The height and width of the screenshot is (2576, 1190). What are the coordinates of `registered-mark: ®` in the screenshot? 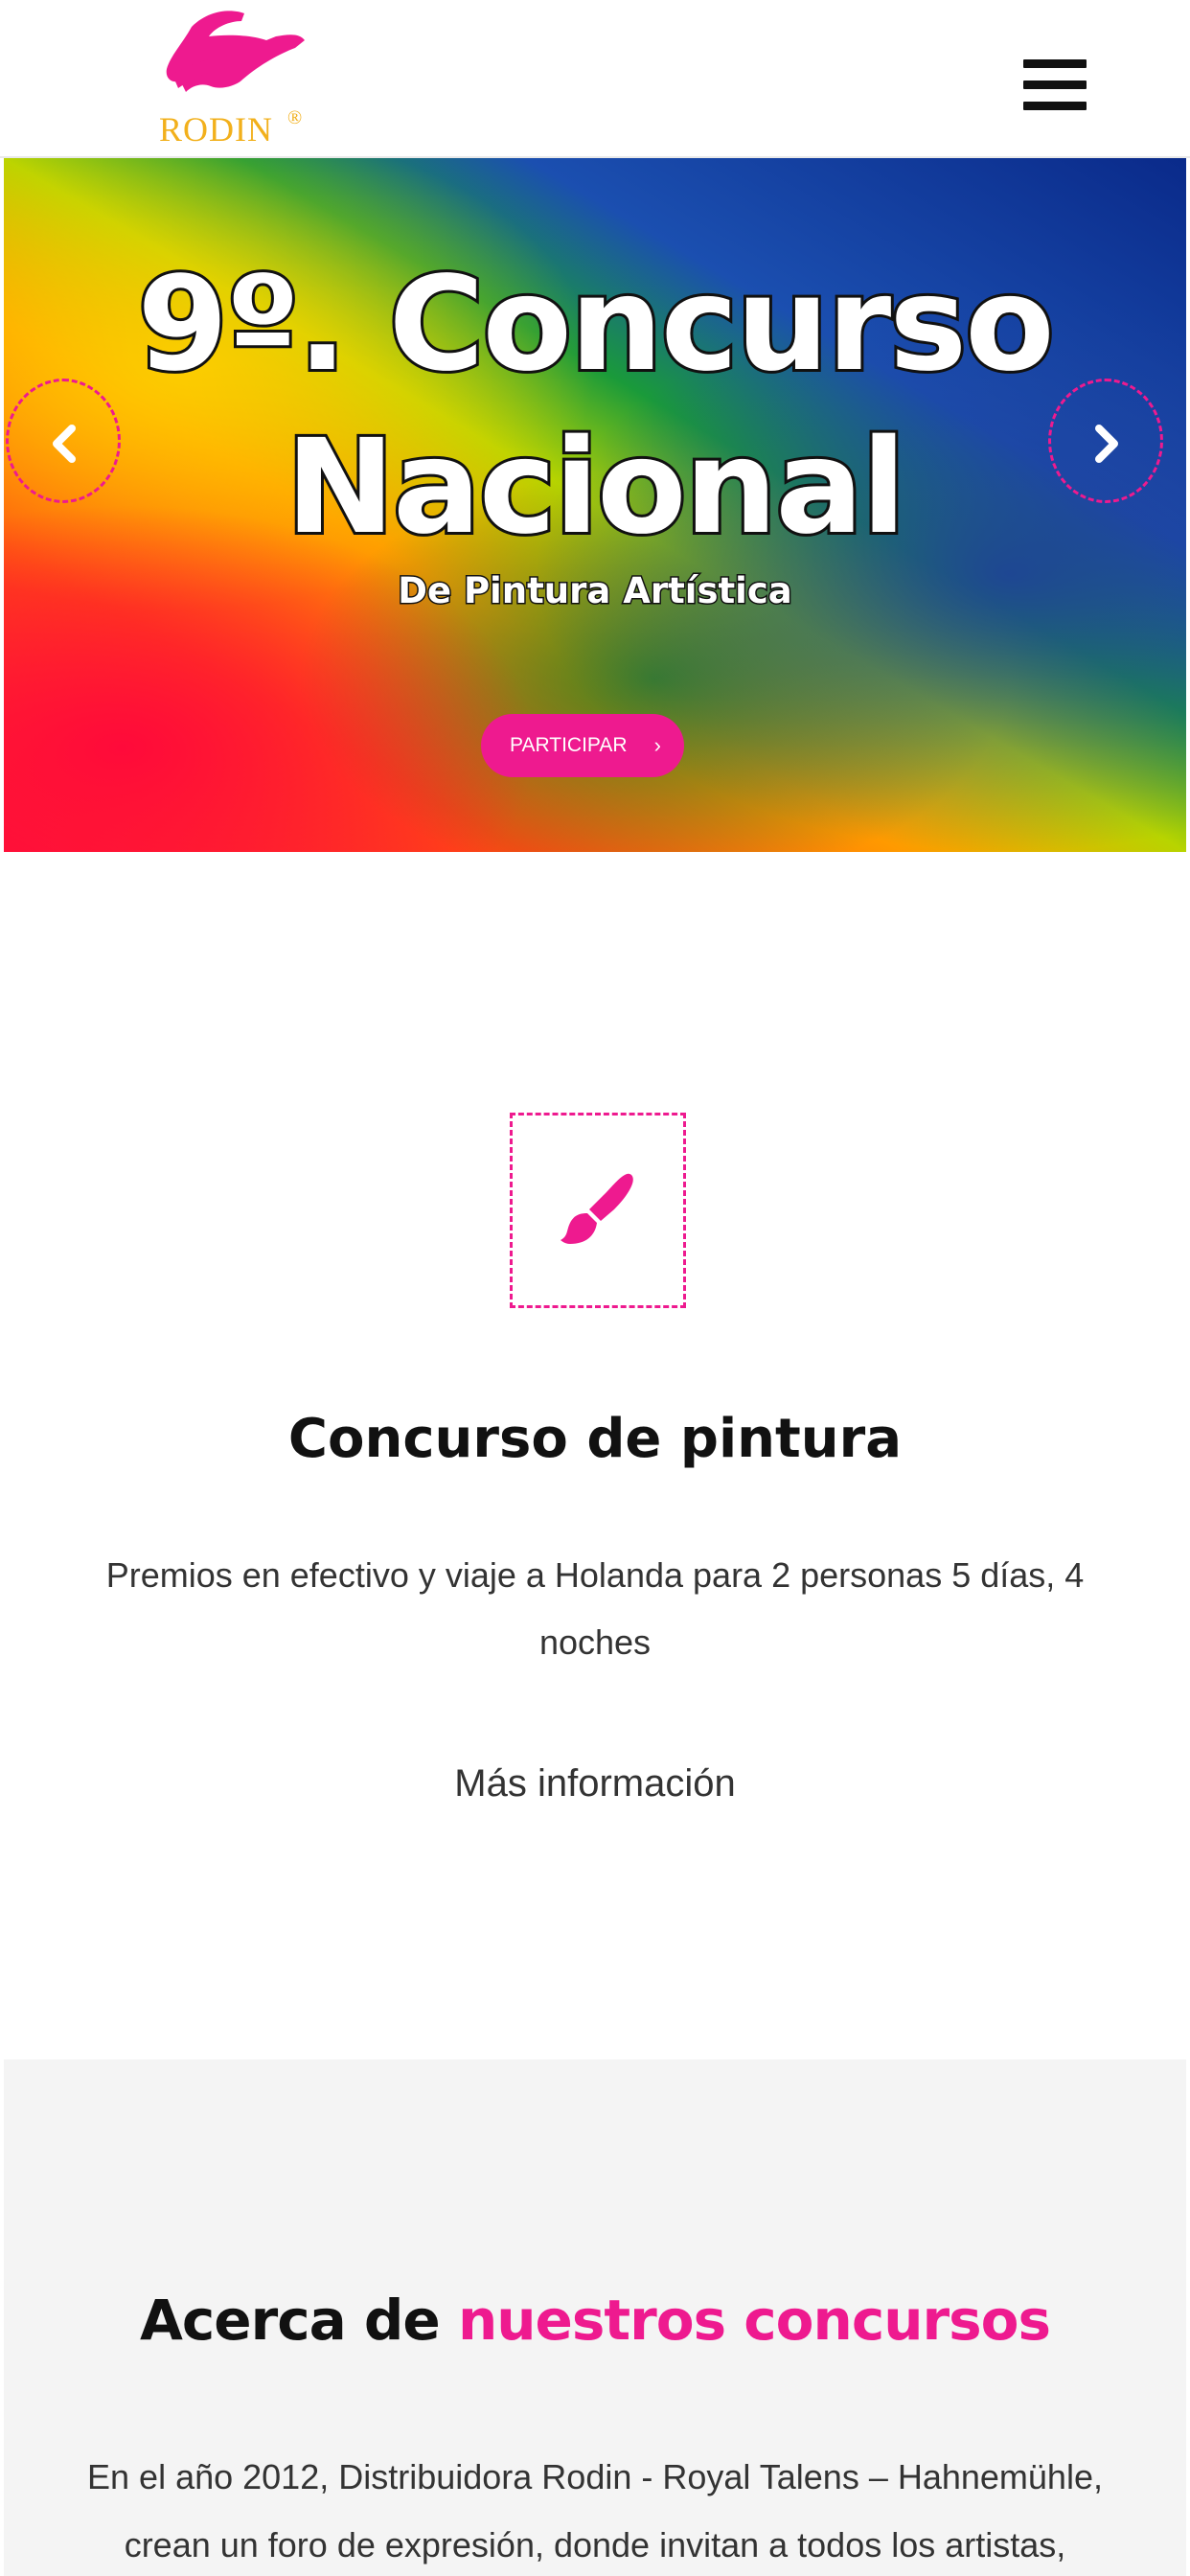 It's located at (295, 117).